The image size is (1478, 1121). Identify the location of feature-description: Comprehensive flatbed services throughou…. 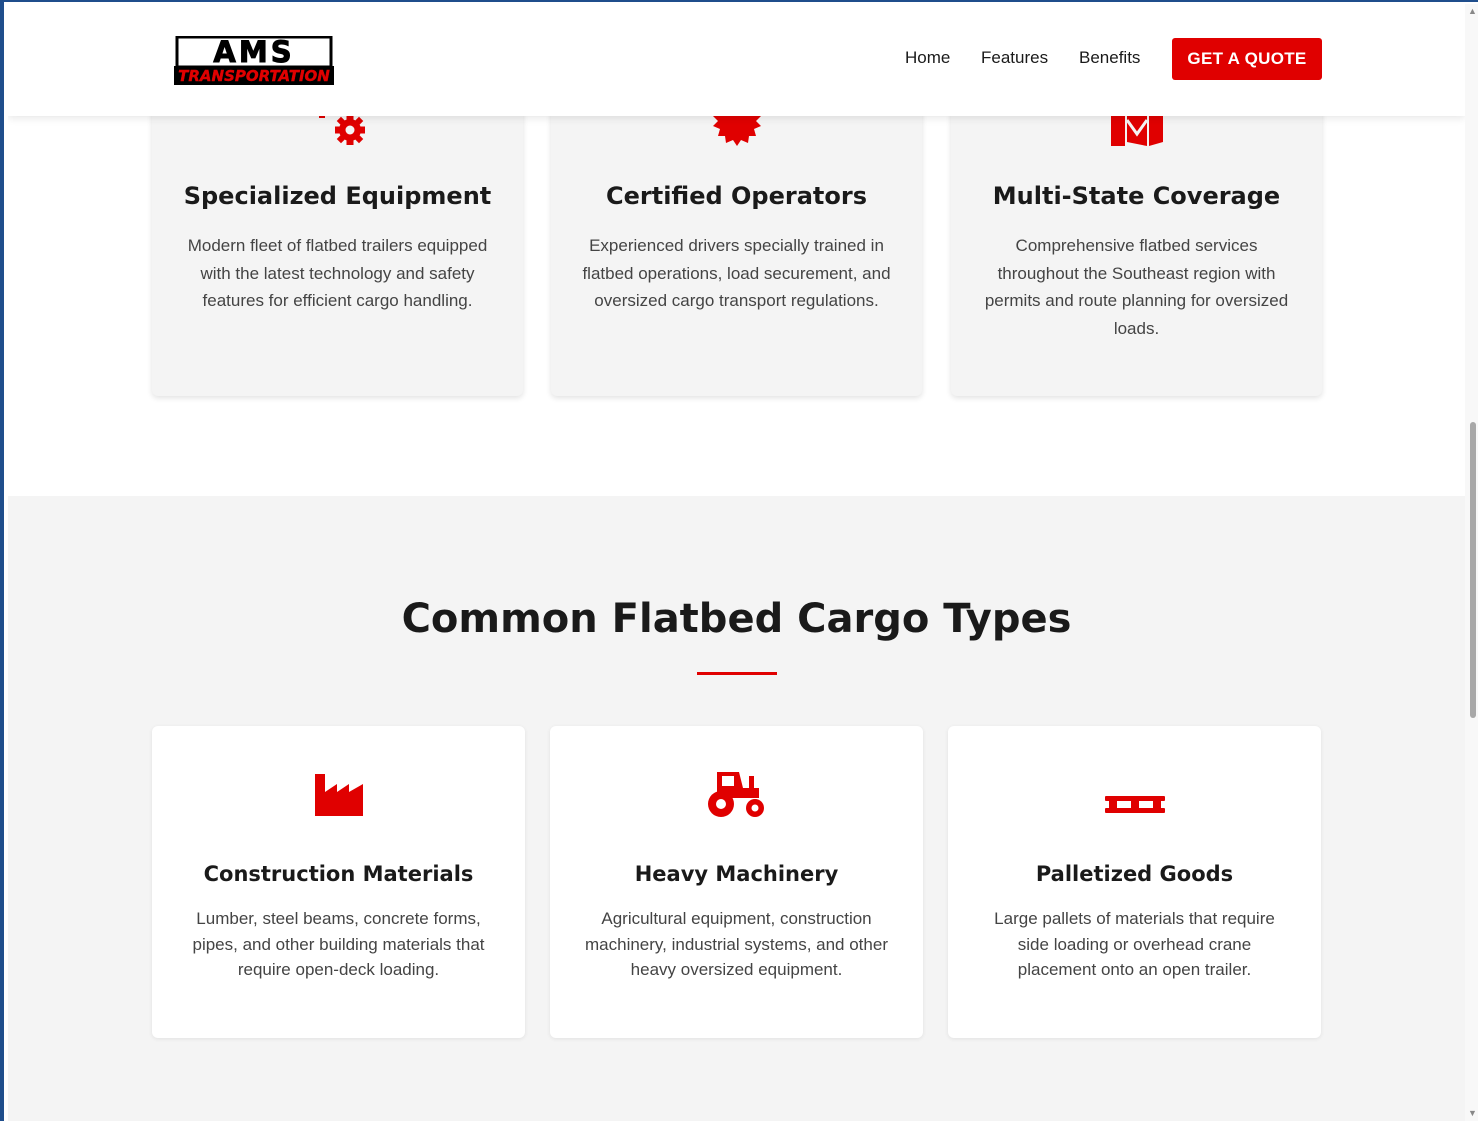
(1136, 287).